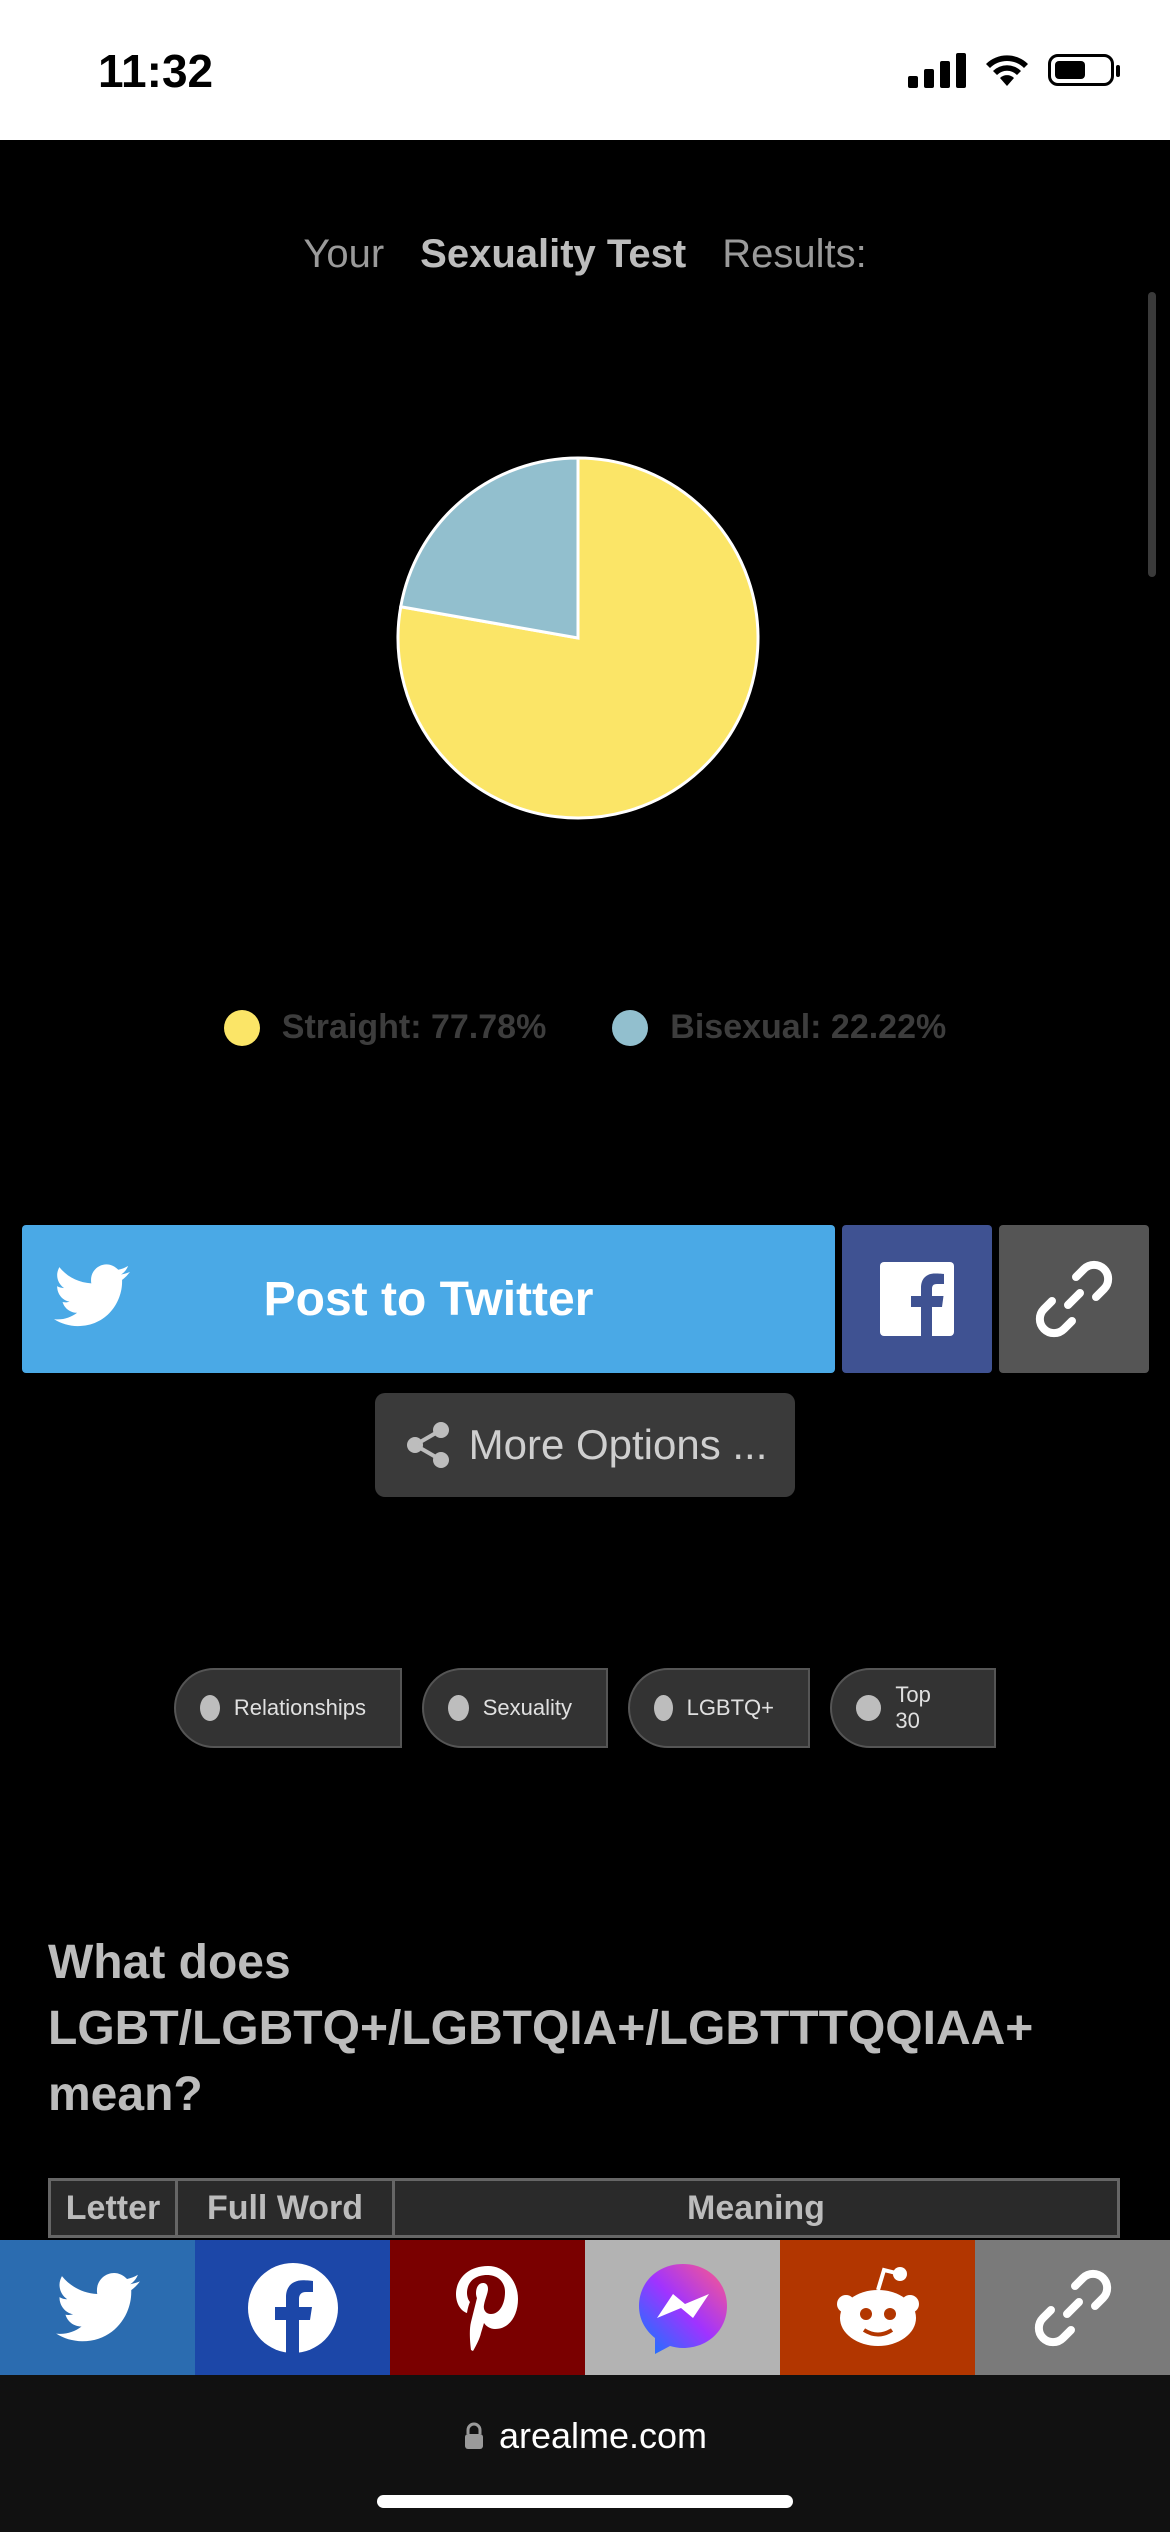 The image size is (1170, 2532). I want to click on wifi-icon, so click(1007, 70).